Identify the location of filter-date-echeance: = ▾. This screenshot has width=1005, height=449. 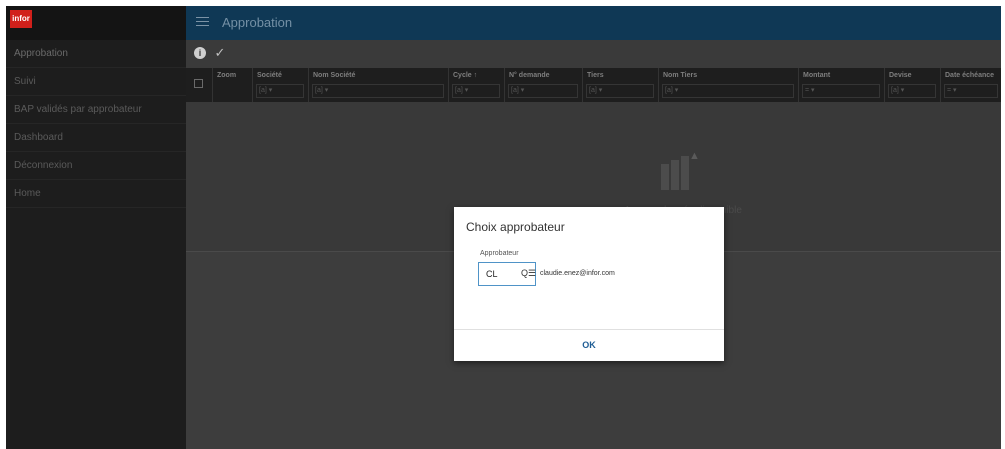
(971, 91).